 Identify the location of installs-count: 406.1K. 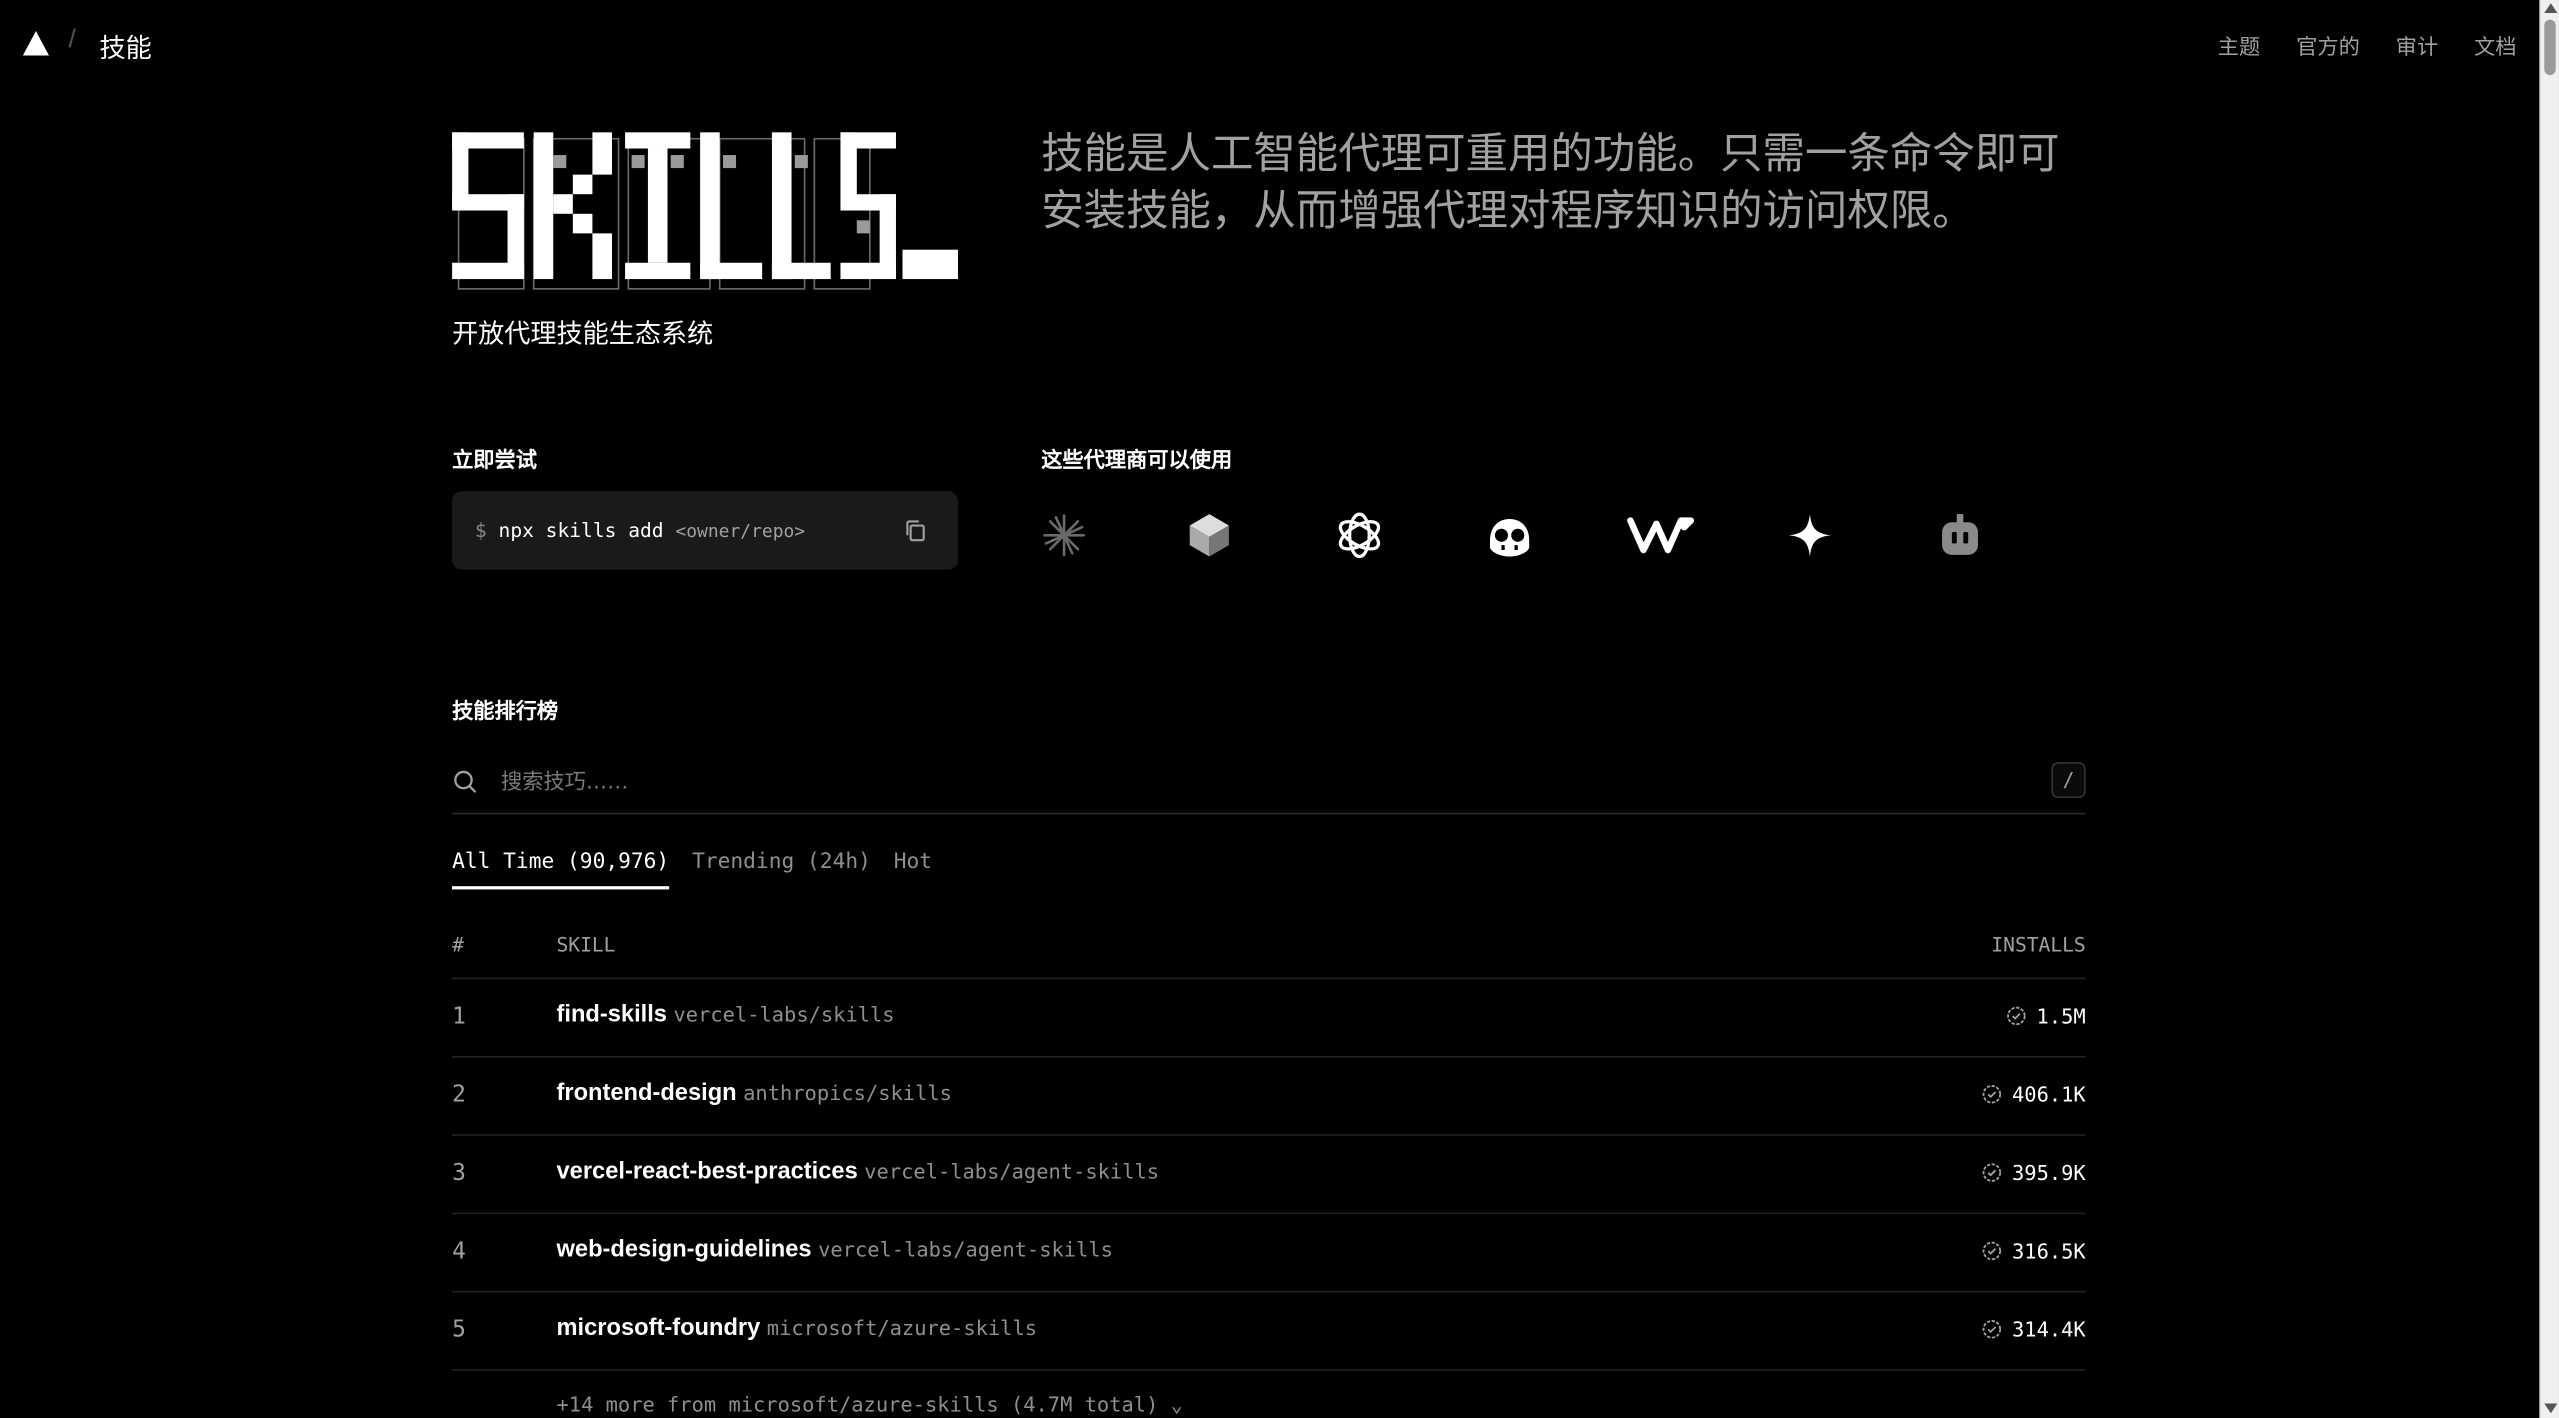
(2049, 1094).